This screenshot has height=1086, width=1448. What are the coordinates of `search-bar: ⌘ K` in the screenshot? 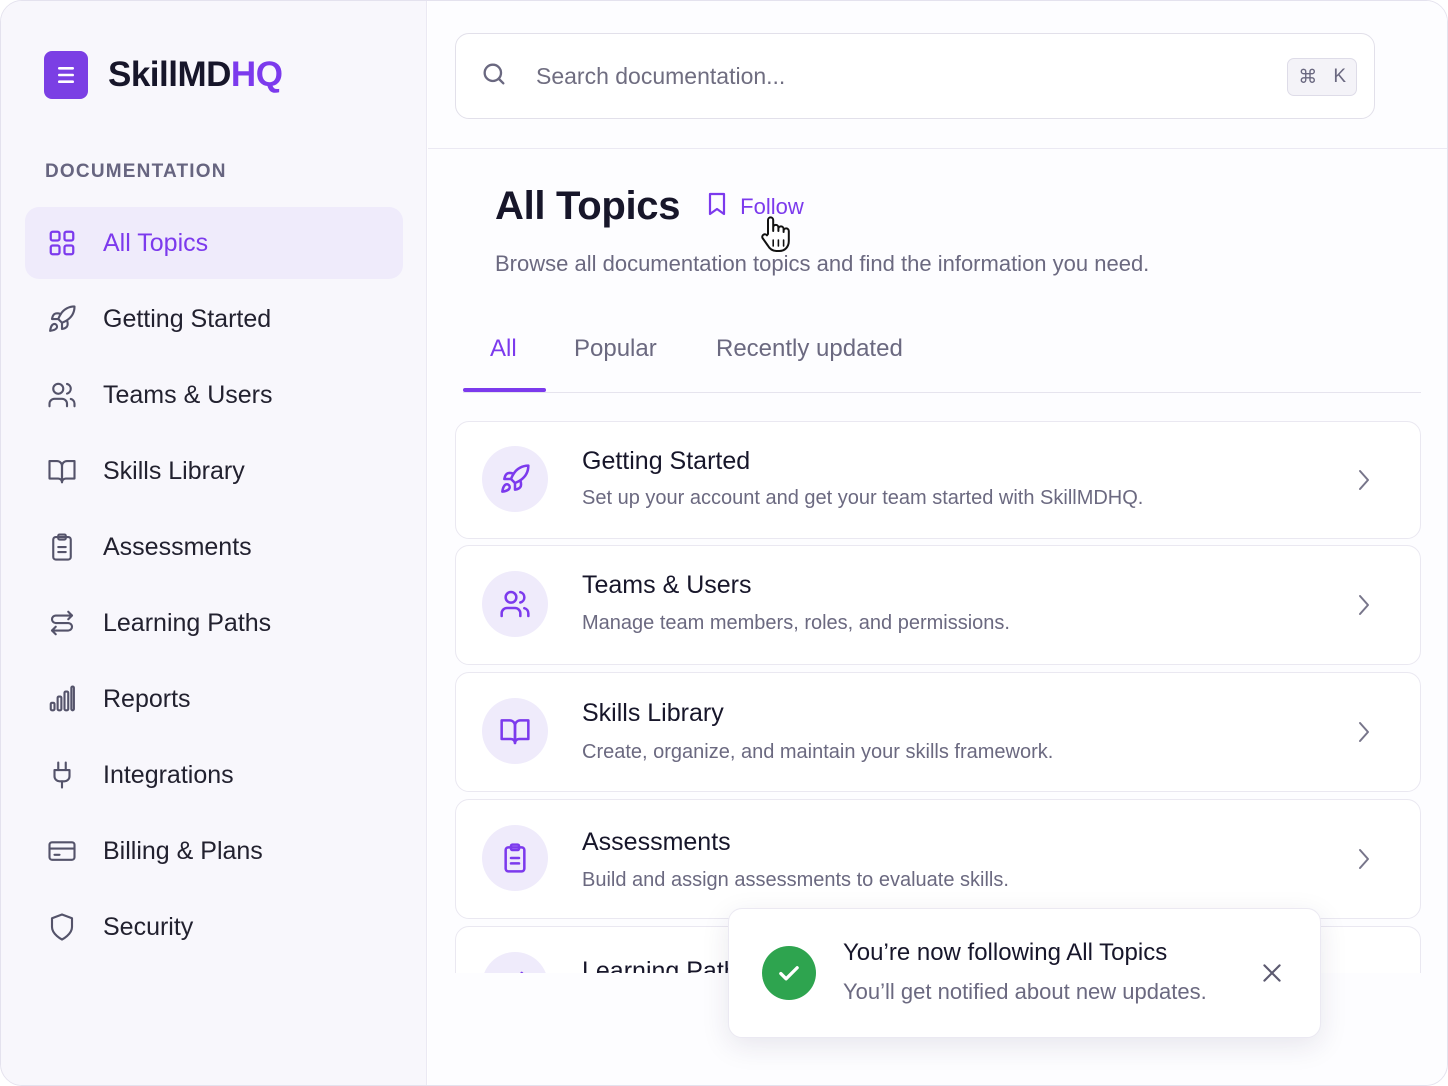 It's located at (915, 76).